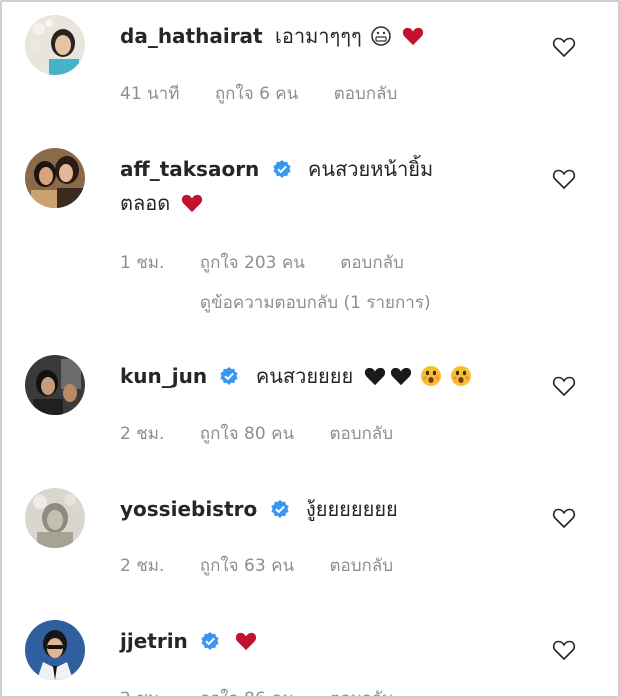 The height and width of the screenshot is (698, 620). Describe the element at coordinates (318, 36) in the screenshot. I see `comment-text: เอามาๆๆๆ` at that location.